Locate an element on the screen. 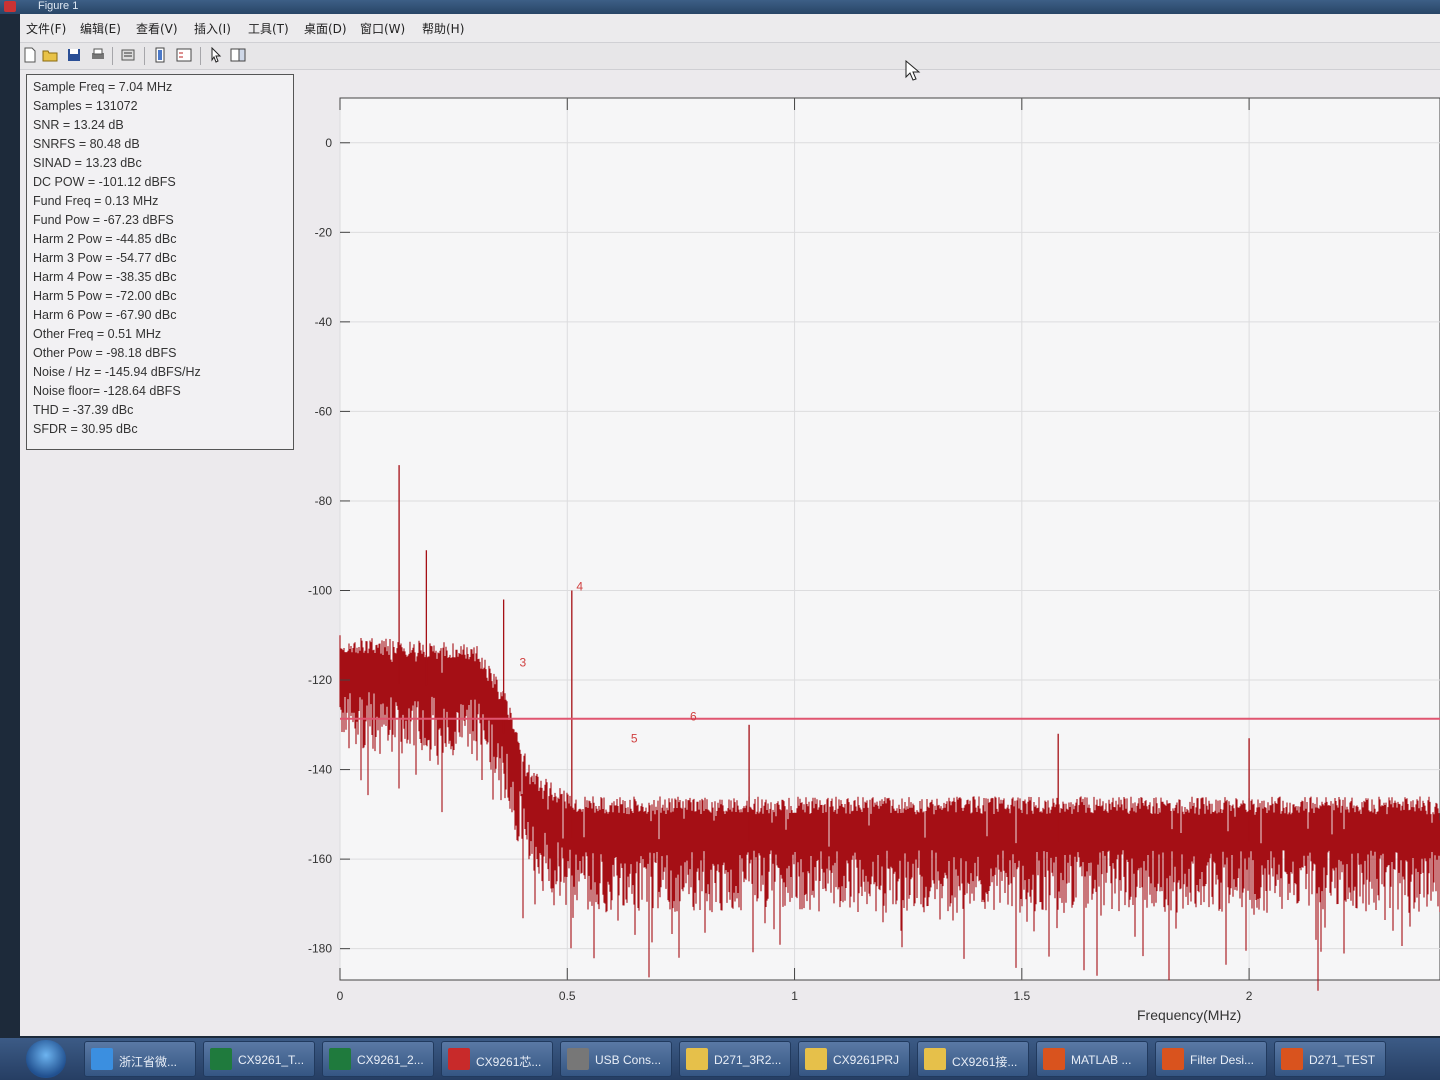  y-tick-label: 0 is located at coordinates (328, 143).